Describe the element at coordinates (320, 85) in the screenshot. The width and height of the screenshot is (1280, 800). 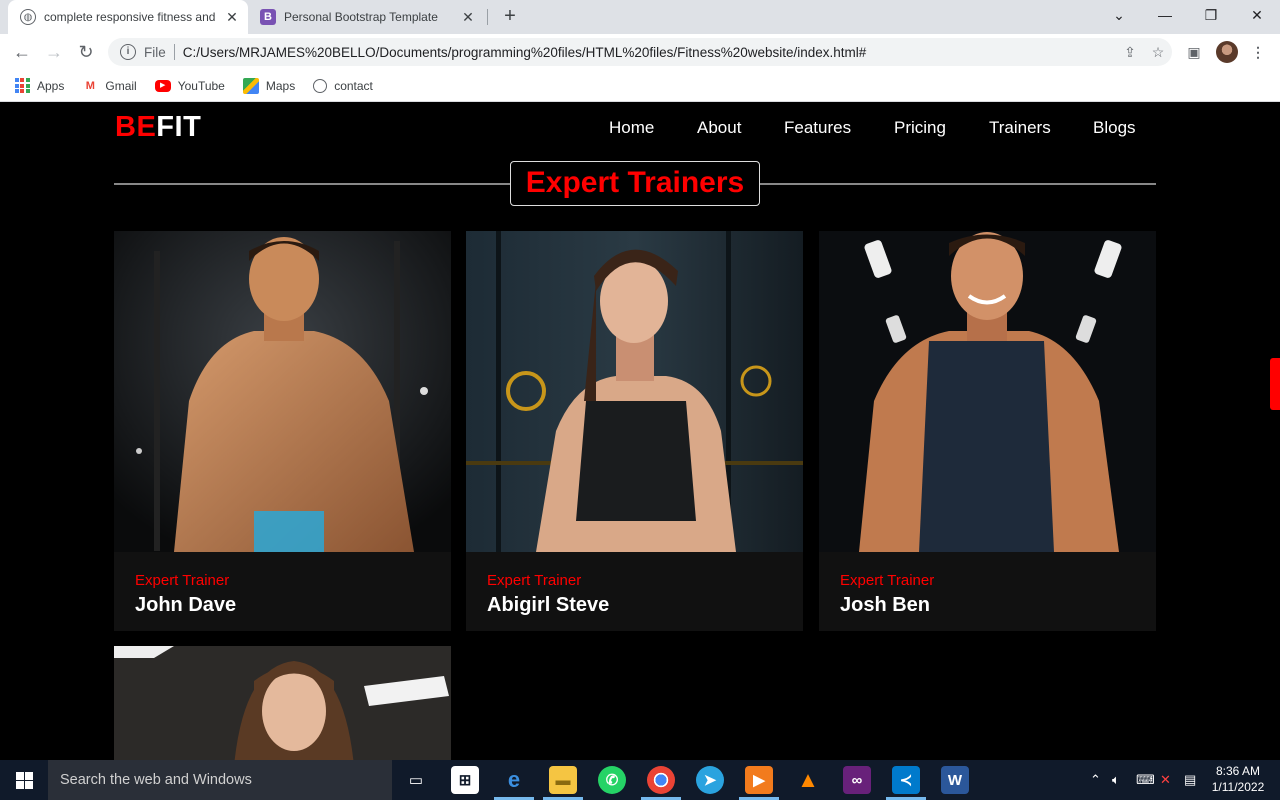
I see `globe-icon` at that location.